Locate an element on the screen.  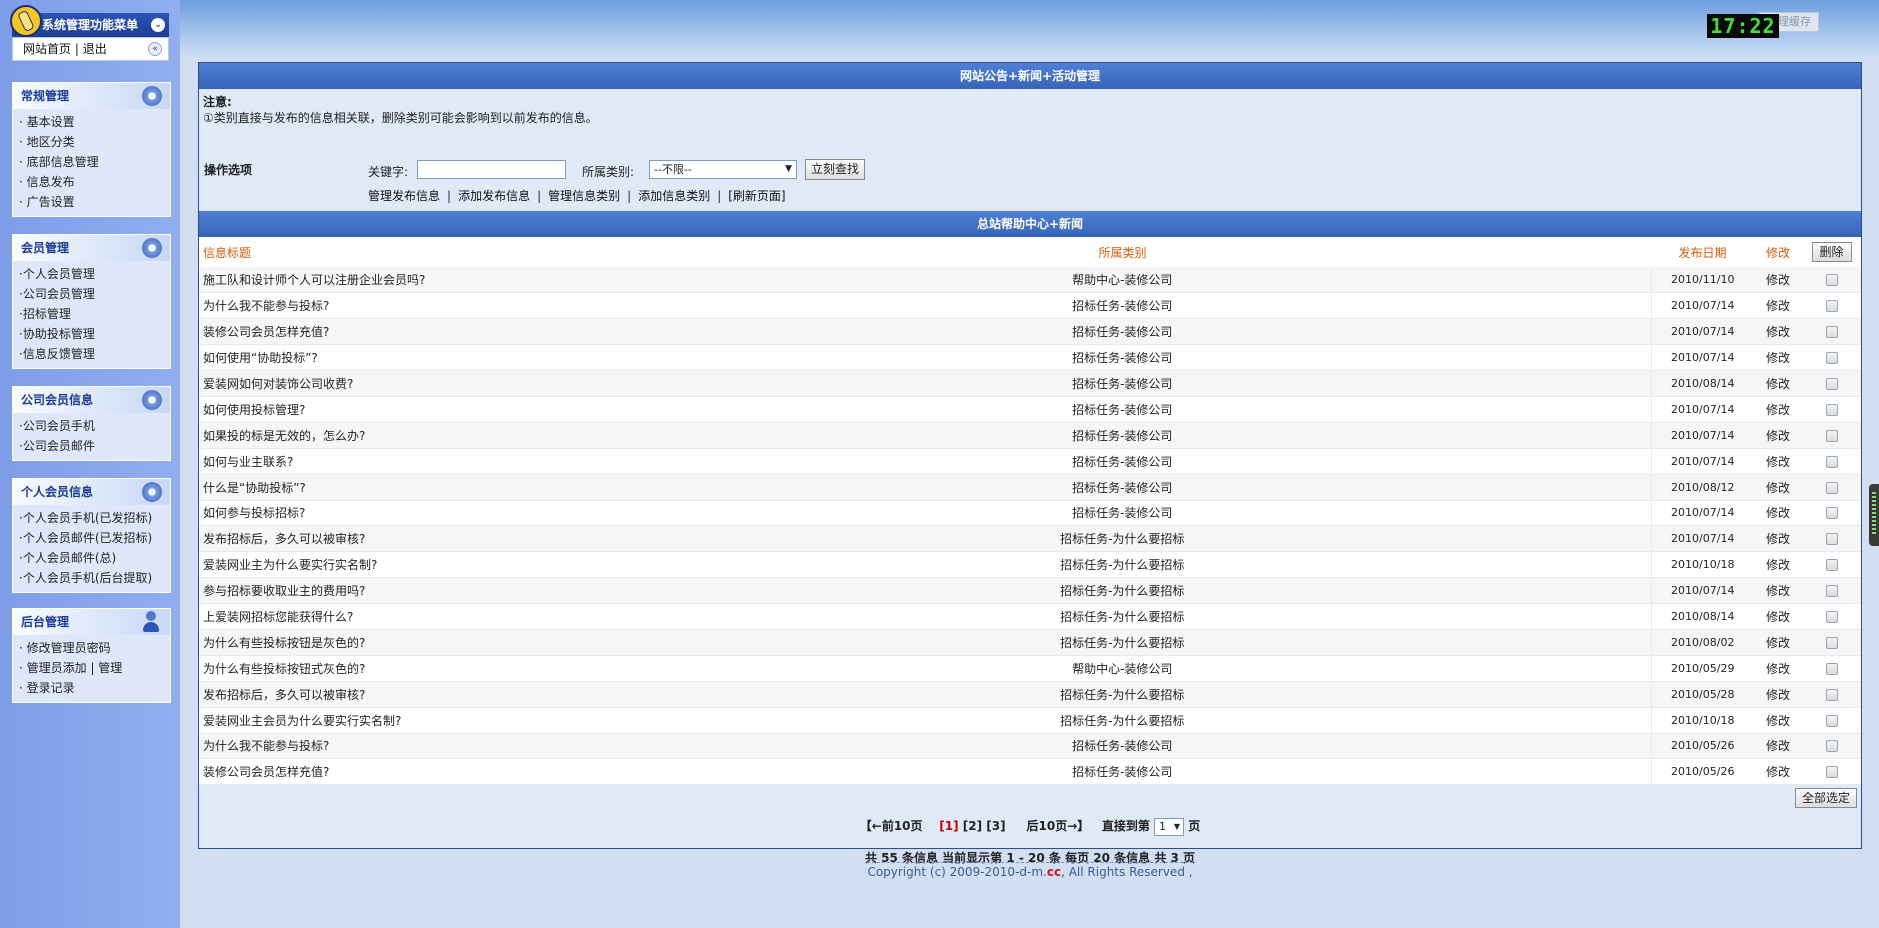
row-title: 参与招标要收取业主的费用吗? is located at coordinates (396, 591).